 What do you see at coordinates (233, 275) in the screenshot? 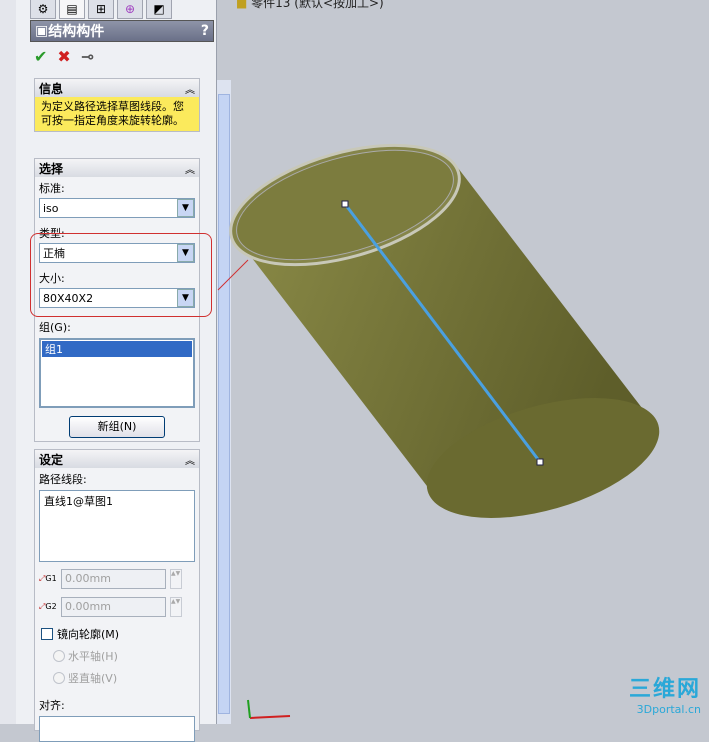
I see `annotation-arrow` at bounding box center [233, 275].